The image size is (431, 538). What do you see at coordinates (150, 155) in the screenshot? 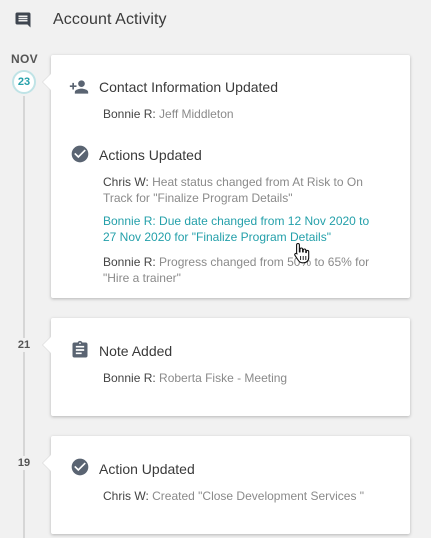
I see `section-title: Actions Updated` at bounding box center [150, 155].